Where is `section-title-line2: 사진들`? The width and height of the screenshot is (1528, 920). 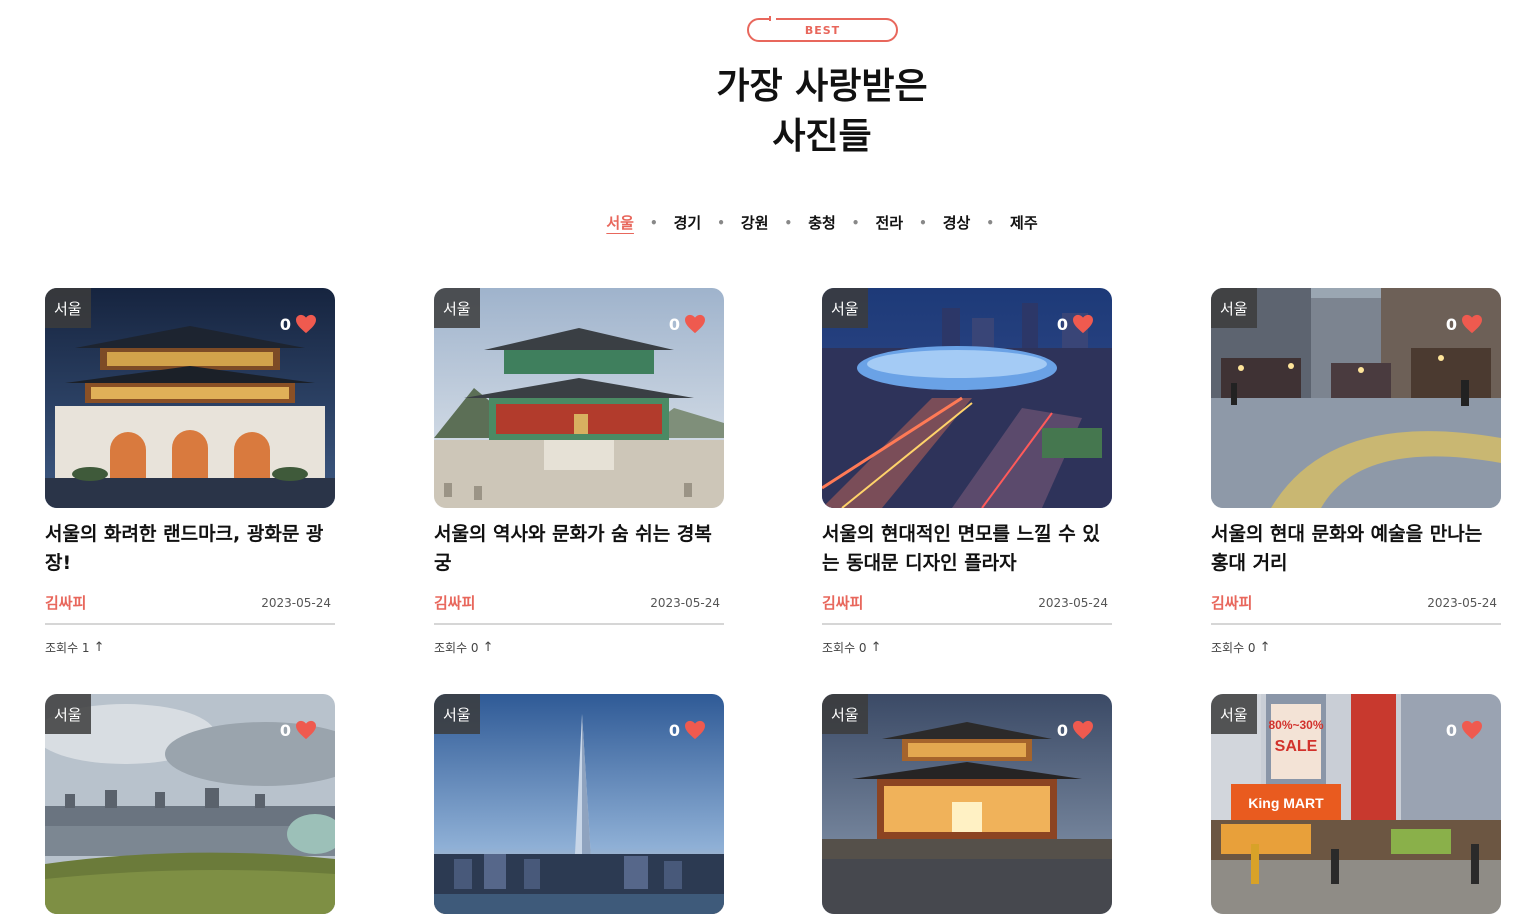
section-title-line2: 사진들 is located at coordinates (822, 136).